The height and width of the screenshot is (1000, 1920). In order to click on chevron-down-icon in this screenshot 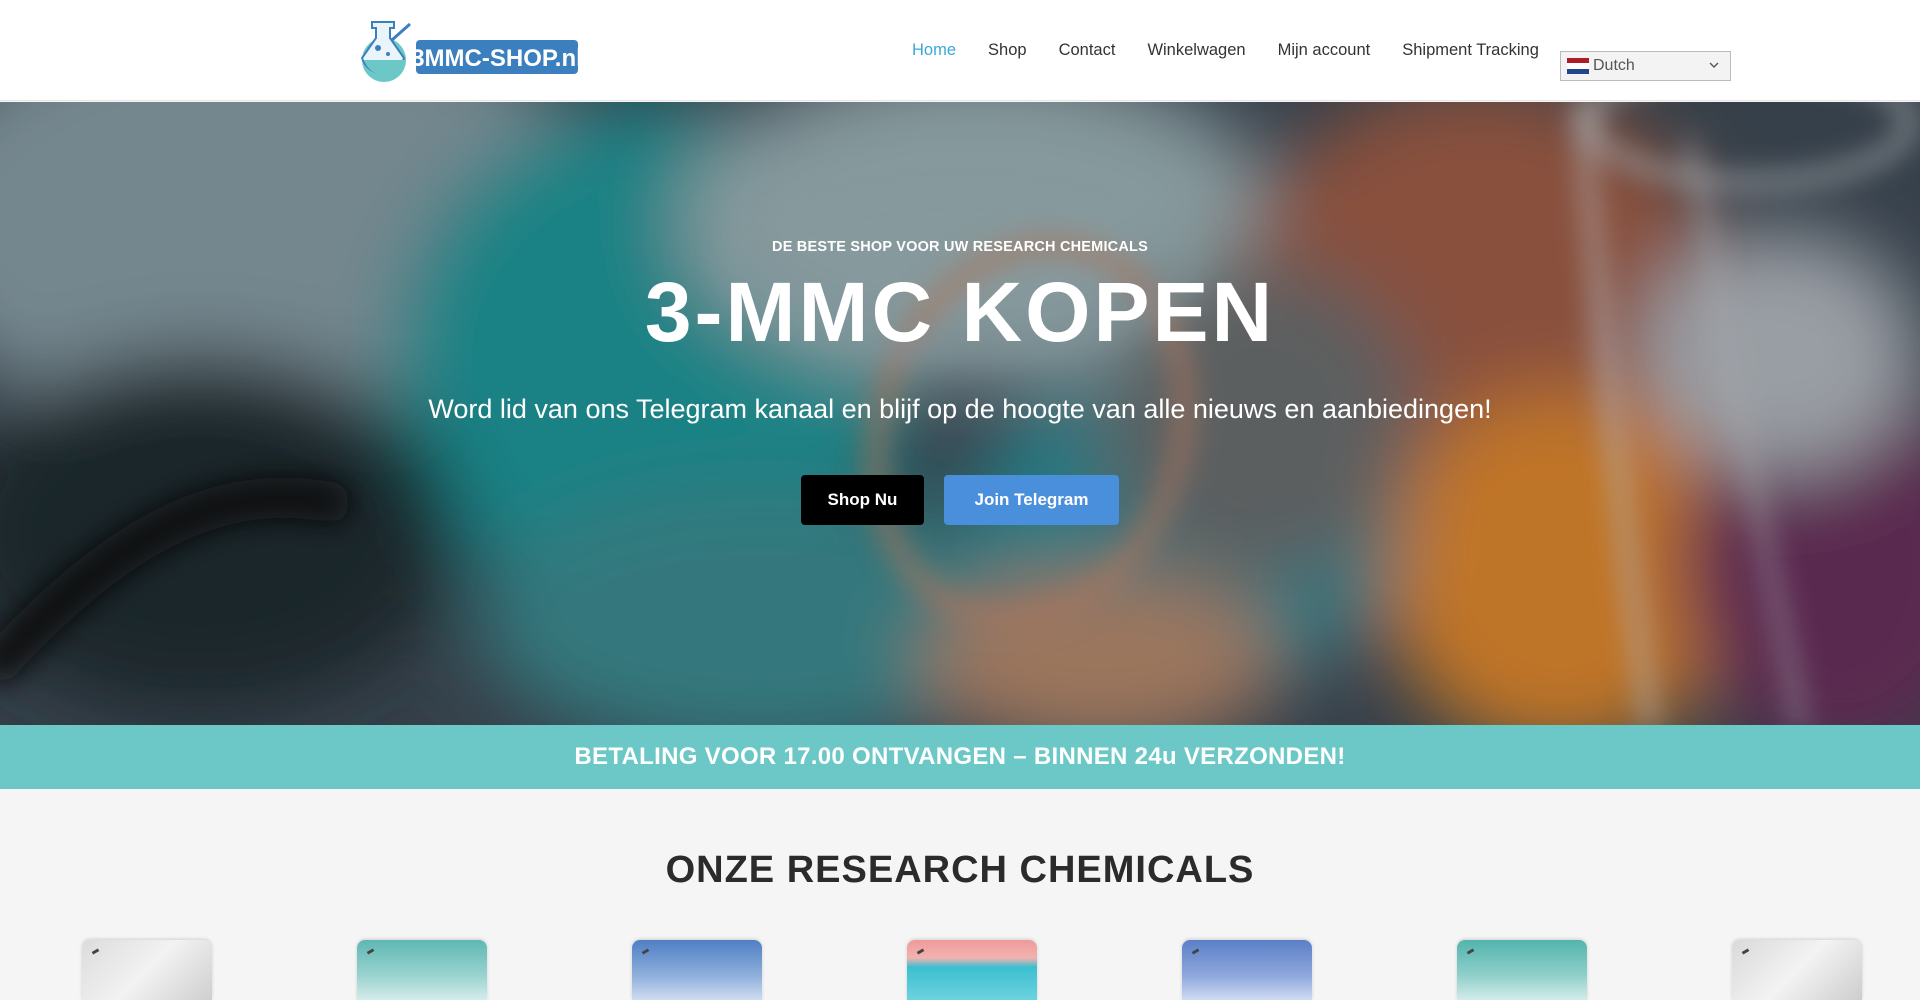, I will do `click(1714, 65)`.